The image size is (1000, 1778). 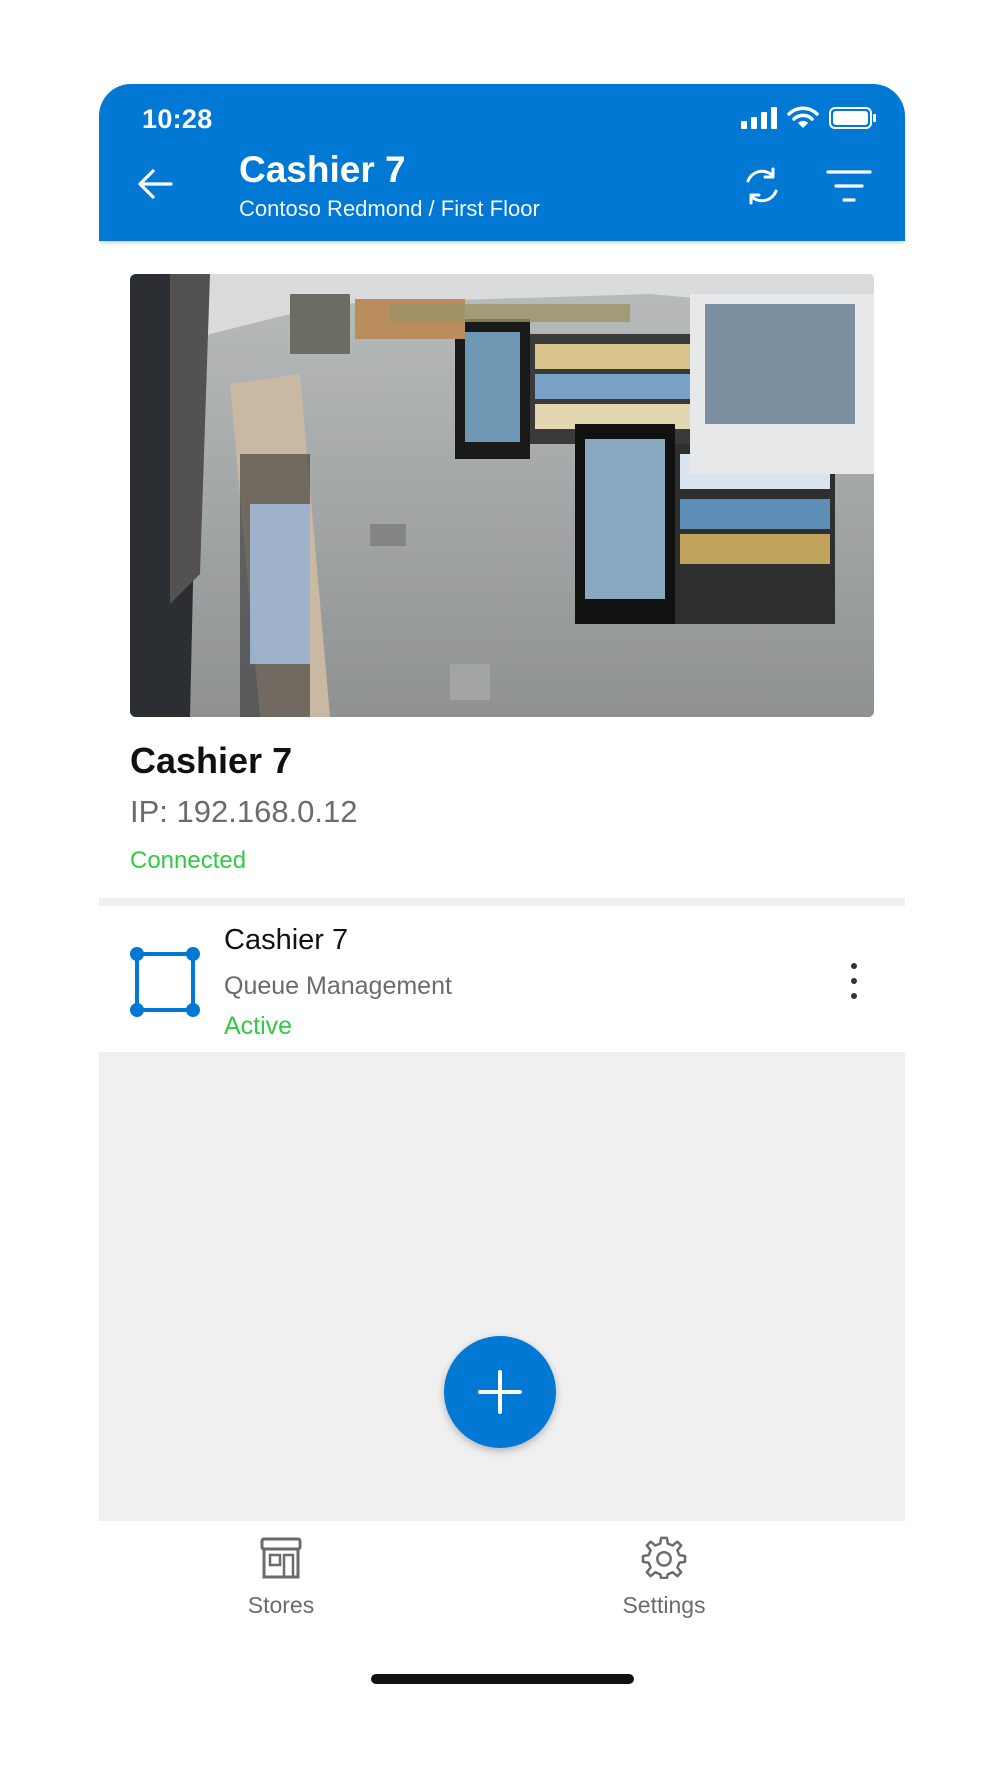 I want to click on gear-icon, so click(x=664, y=1558).